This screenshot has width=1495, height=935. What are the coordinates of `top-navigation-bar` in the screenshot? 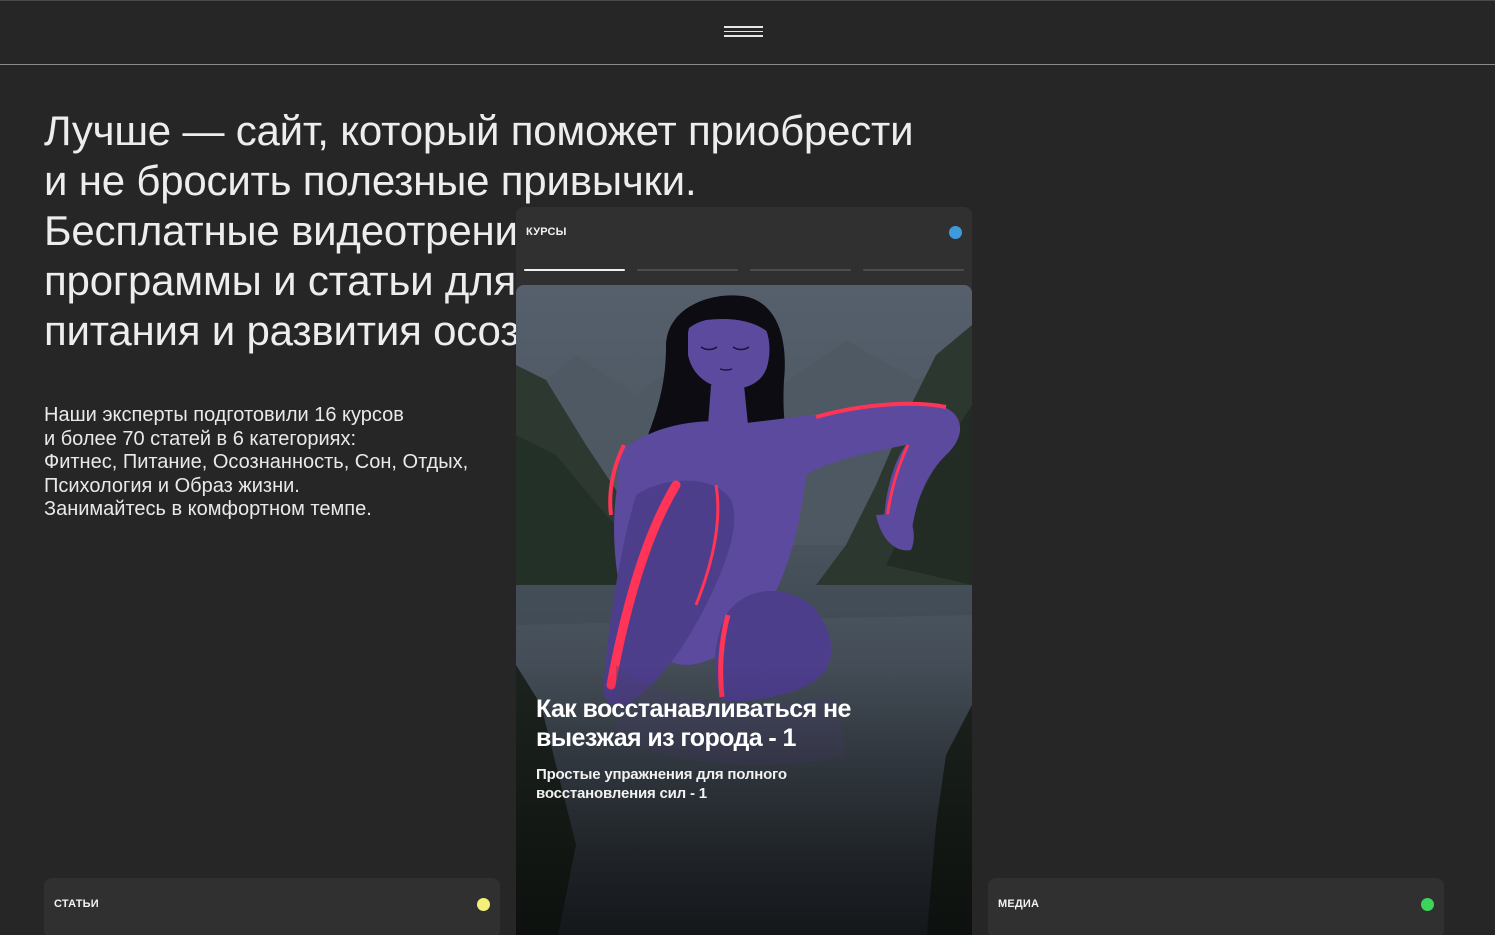 It's located at (747, 32).